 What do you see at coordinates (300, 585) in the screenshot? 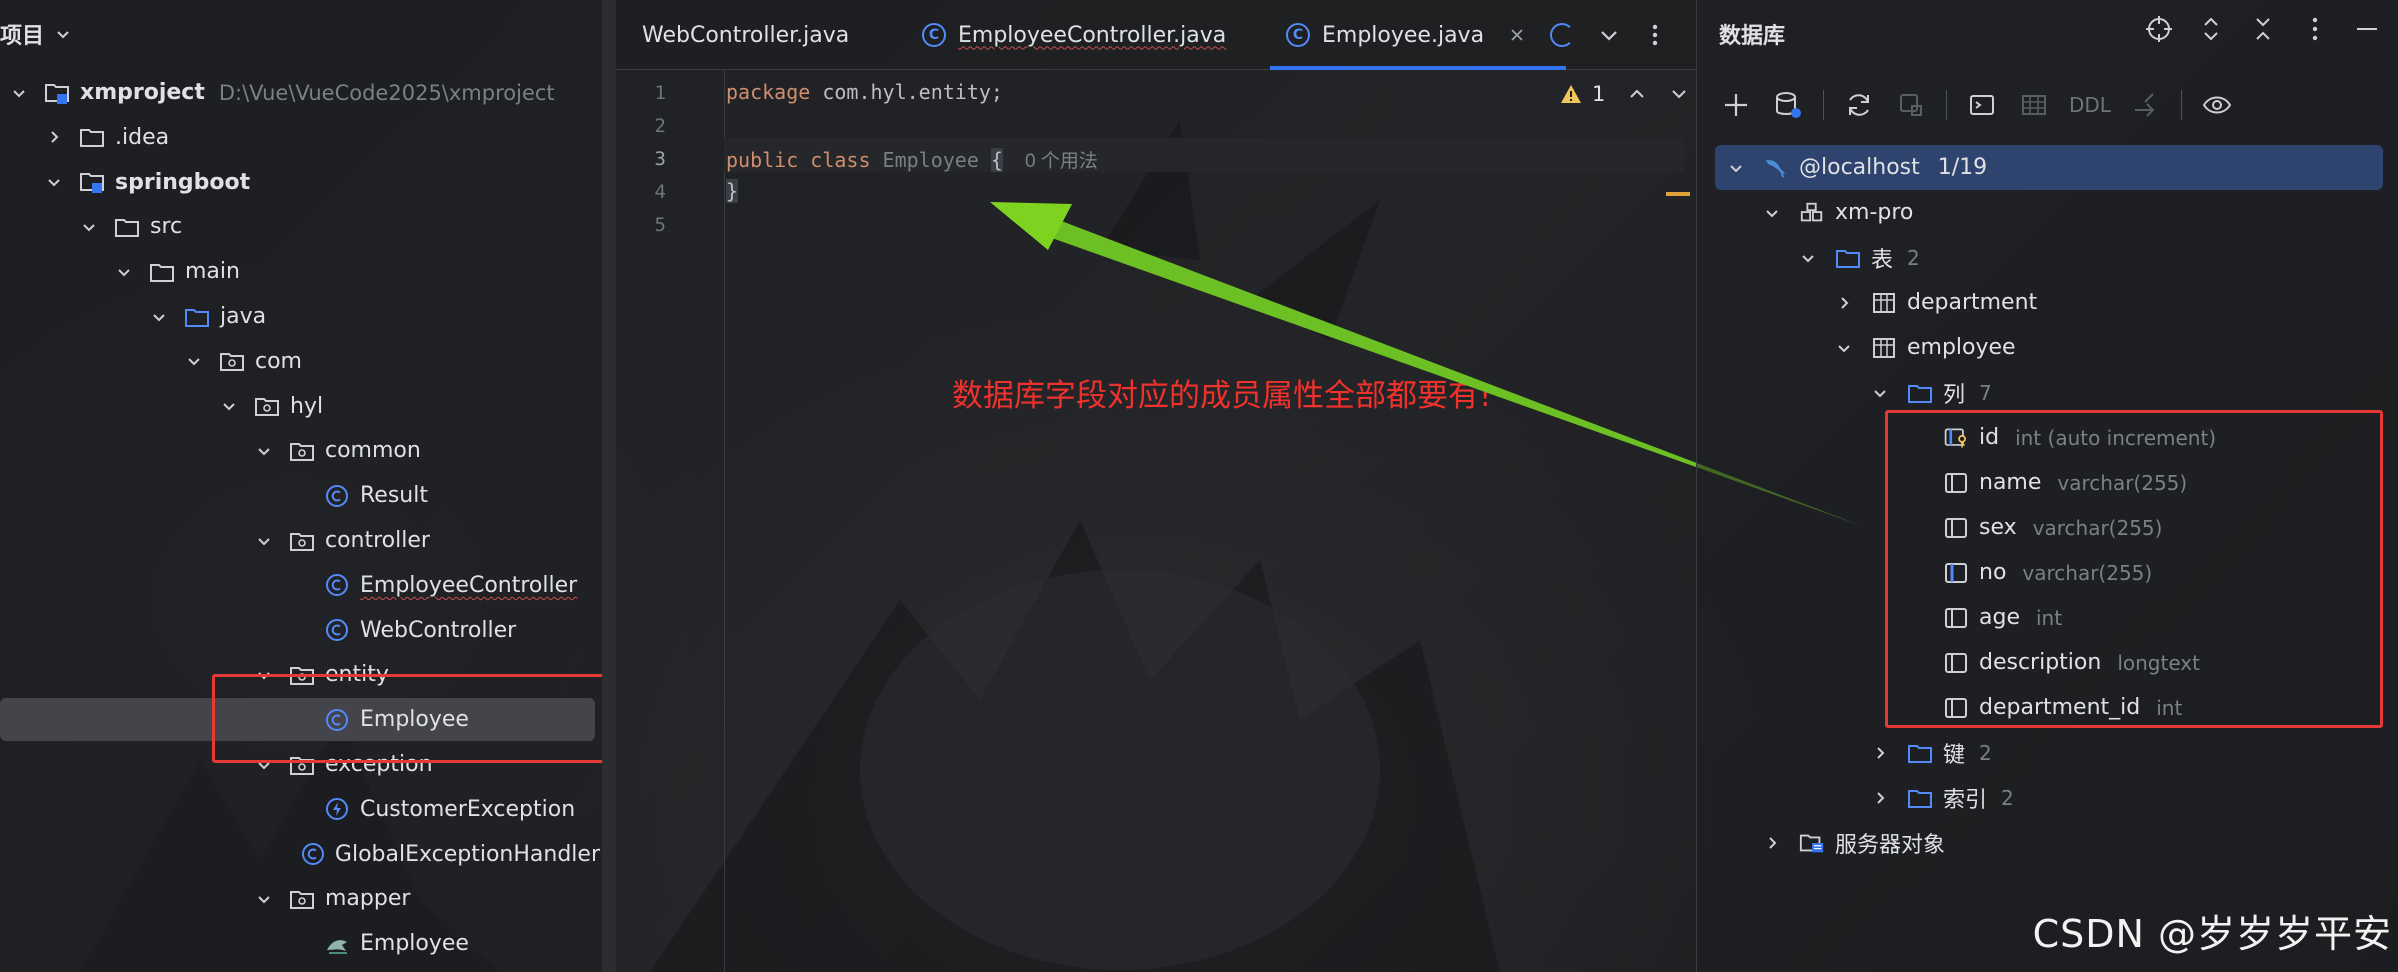
I see `project-tree-item: EmployeeController` at bounding box center [300, 585].